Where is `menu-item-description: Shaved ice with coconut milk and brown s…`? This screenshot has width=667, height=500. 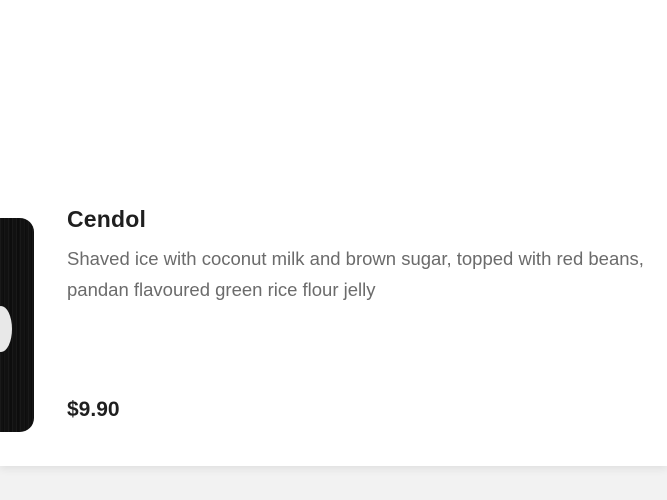 menu-item-description: Shaved ice with coconut milk and brown s… is located at coordinates (355, 274).